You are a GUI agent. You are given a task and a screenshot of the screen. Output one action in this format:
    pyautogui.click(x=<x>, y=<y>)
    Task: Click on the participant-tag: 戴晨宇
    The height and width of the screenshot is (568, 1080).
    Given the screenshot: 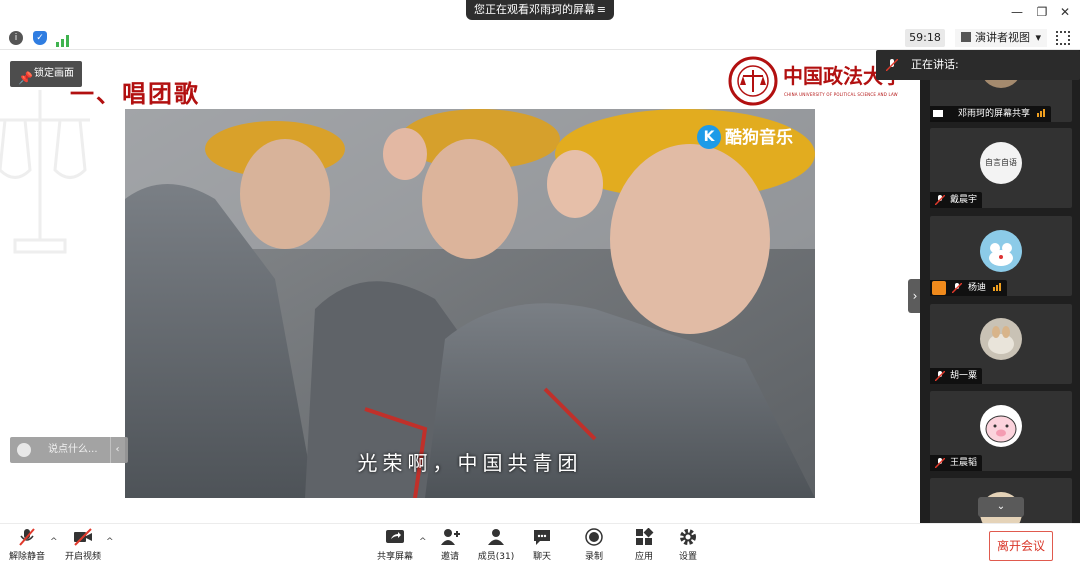 What is the action you would take?
    pyautogui.click(x=956, y=200)
    